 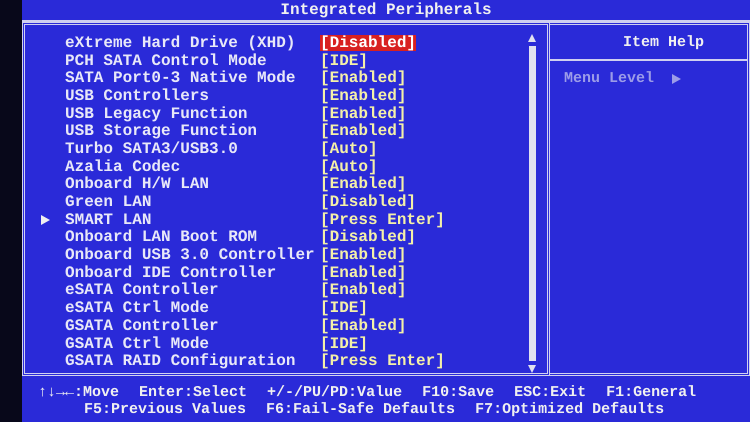 I want to click on setting-label: PCH SATA Control Mode, so click(x=192, y=60).